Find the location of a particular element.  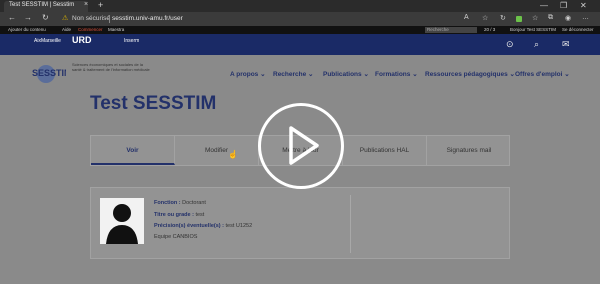

menu-ressources: Ressources pédagogiques ⌄ is located at coordinates (470, 74).